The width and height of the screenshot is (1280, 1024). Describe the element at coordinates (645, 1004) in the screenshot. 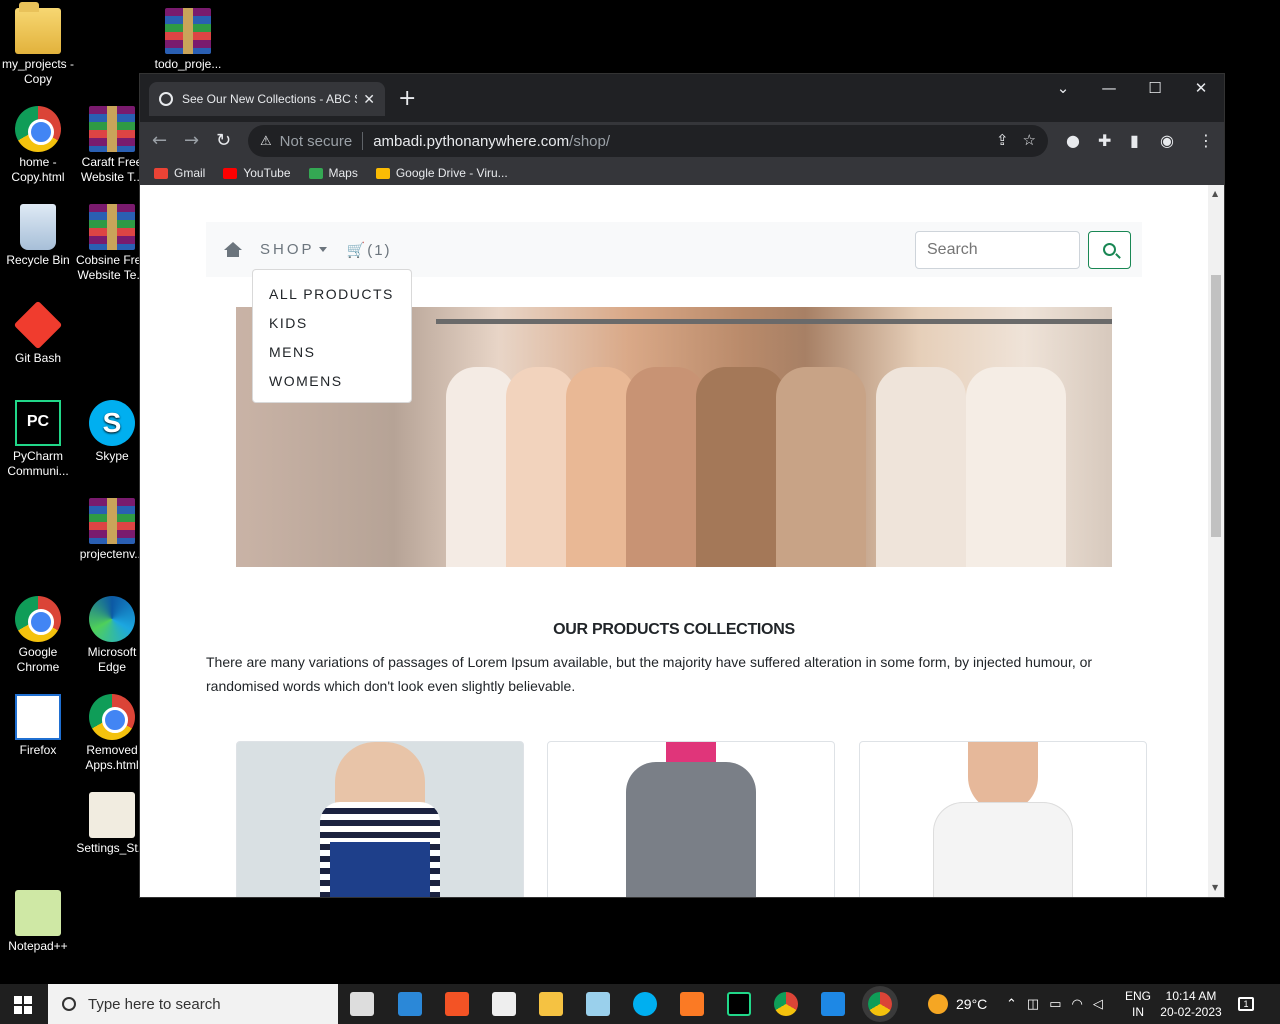

I see `skype-icon` at that location.